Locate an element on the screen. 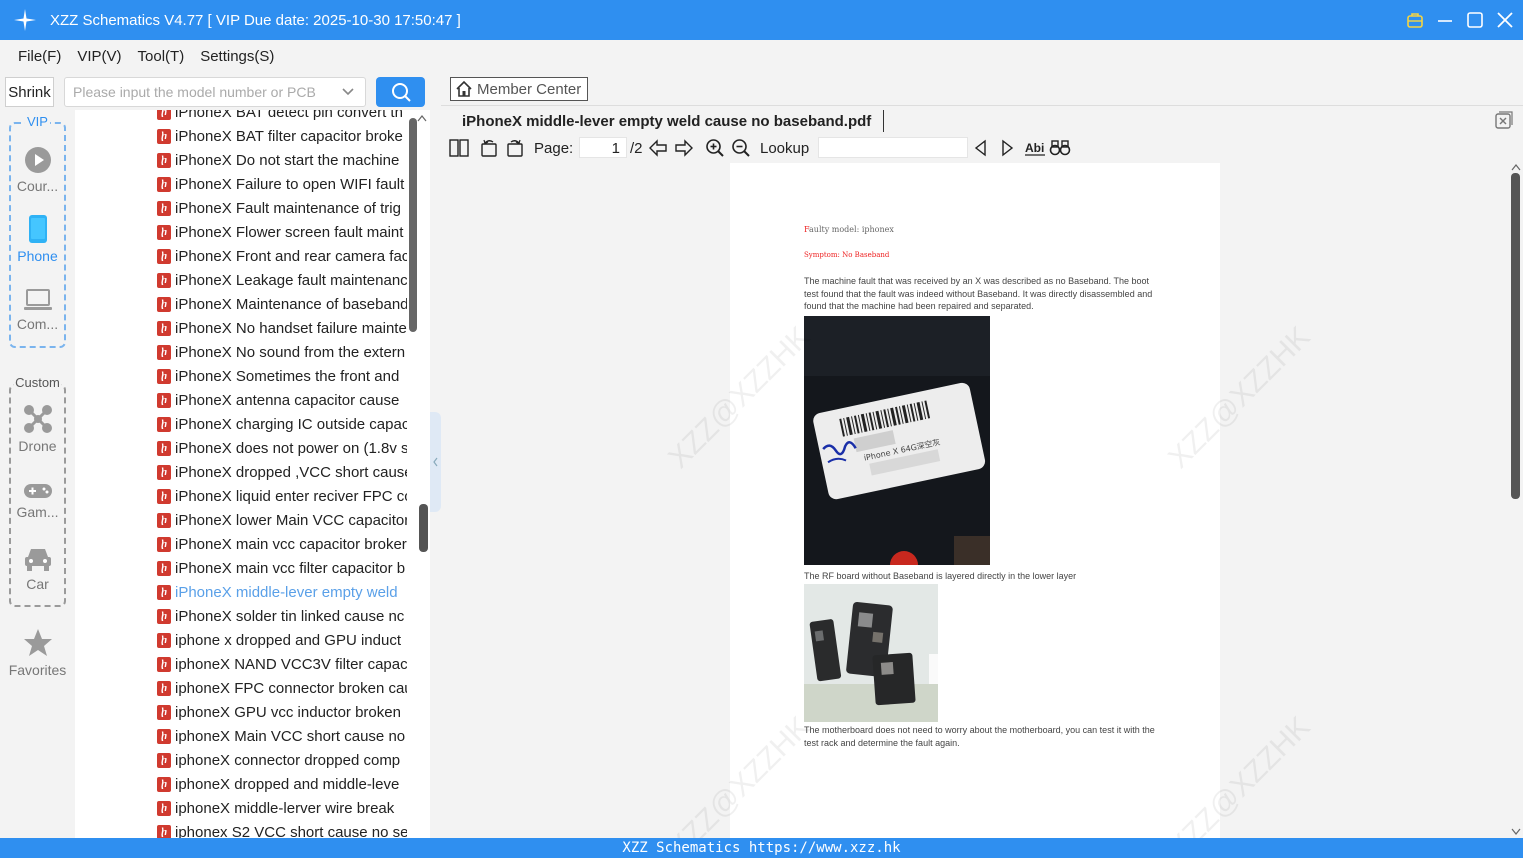  menu-file: File(F) is located at coordinates (39, 56).